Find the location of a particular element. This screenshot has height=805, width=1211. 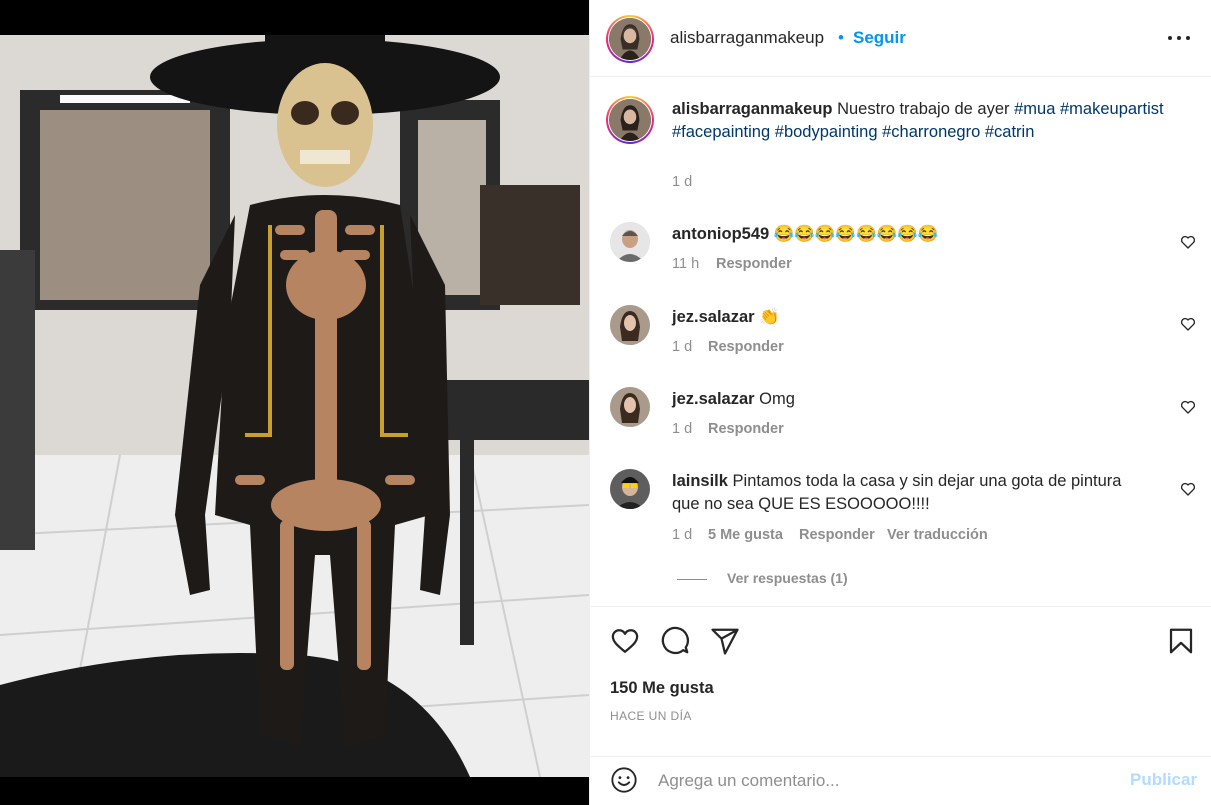

hashtag: #facepainting is located at coordinates (721, 132).